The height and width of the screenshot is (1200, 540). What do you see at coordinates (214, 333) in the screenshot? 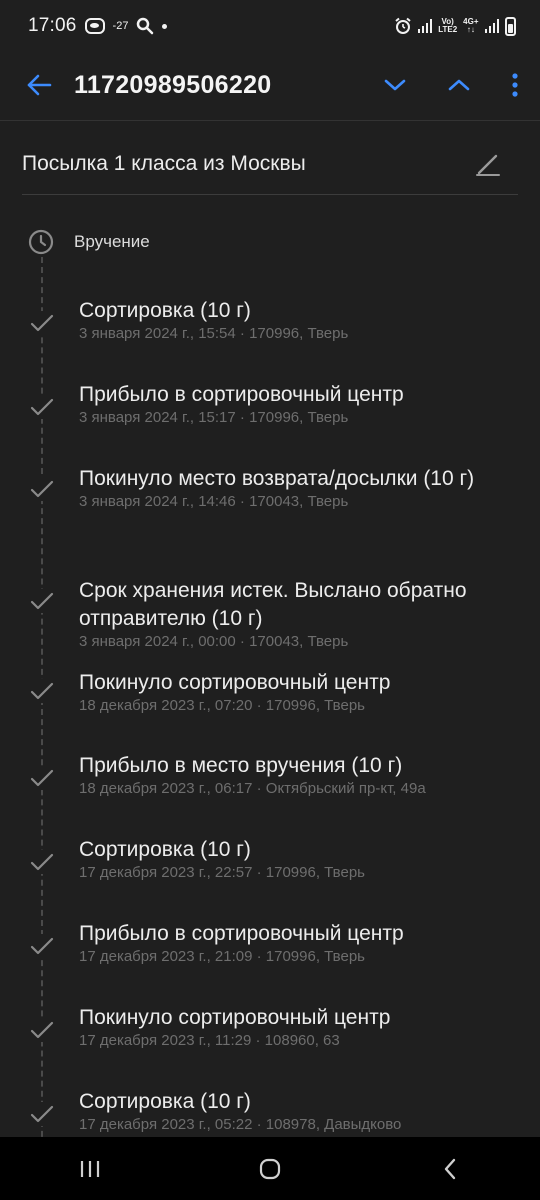
I see `event-detail: 3 января 2024 г., 15:54 · 170996, Тверь` at bounding box center [214, 333].